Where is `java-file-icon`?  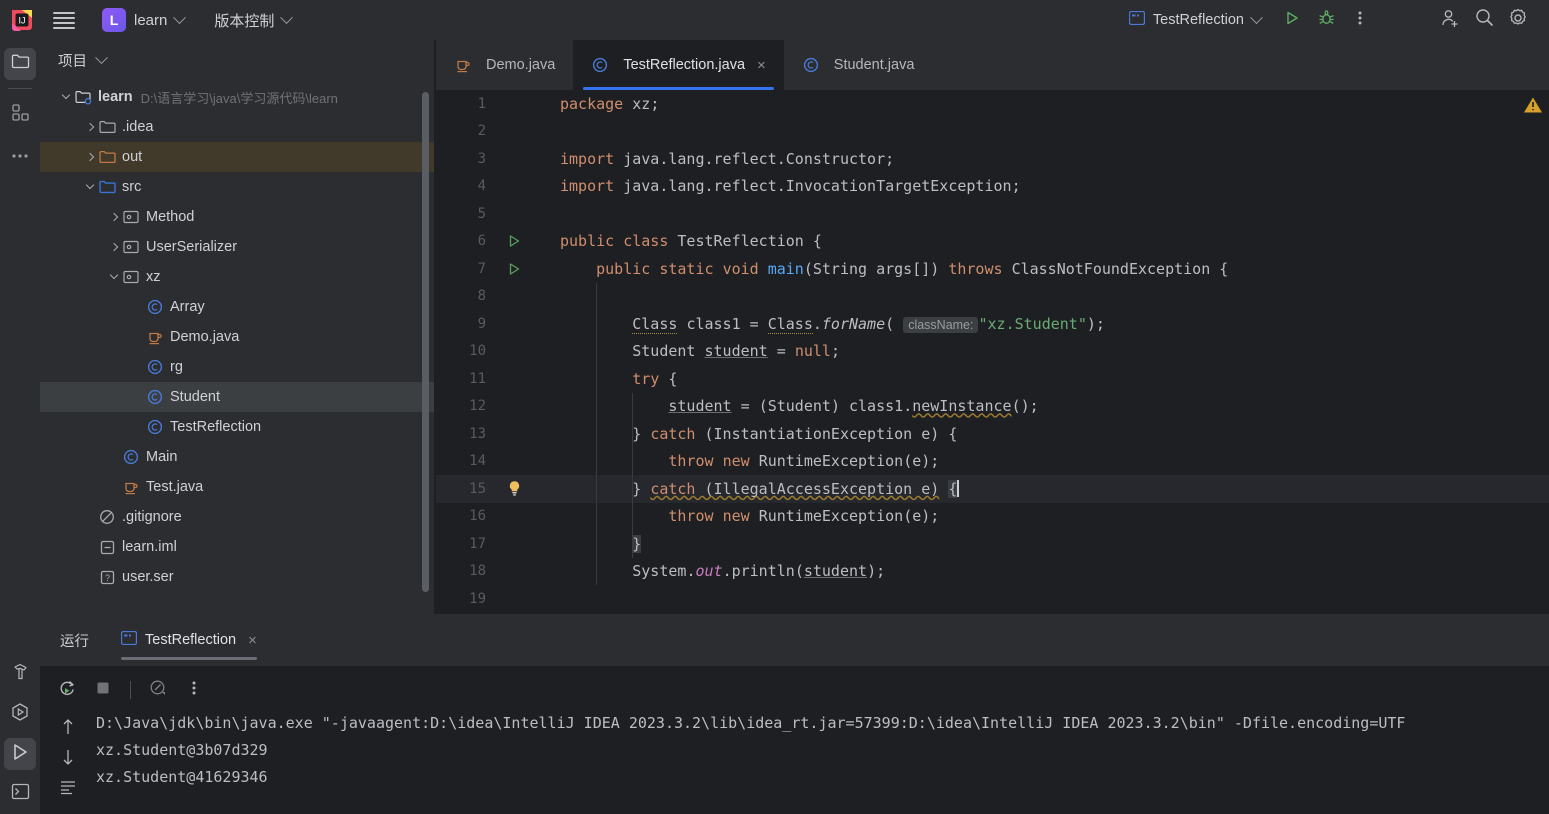
java-file-icon is located at coordinates (463, 65).